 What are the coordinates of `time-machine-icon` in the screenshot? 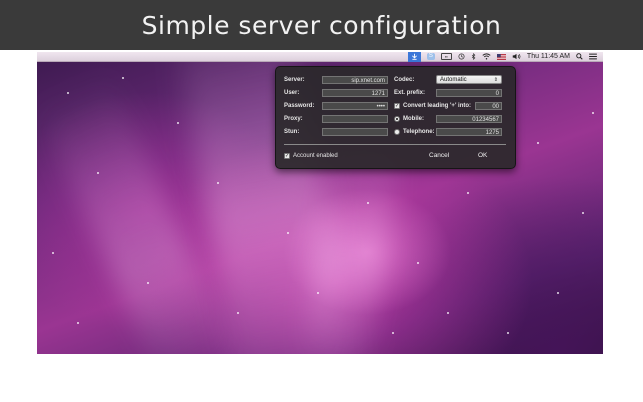 It's located at (461, 57).